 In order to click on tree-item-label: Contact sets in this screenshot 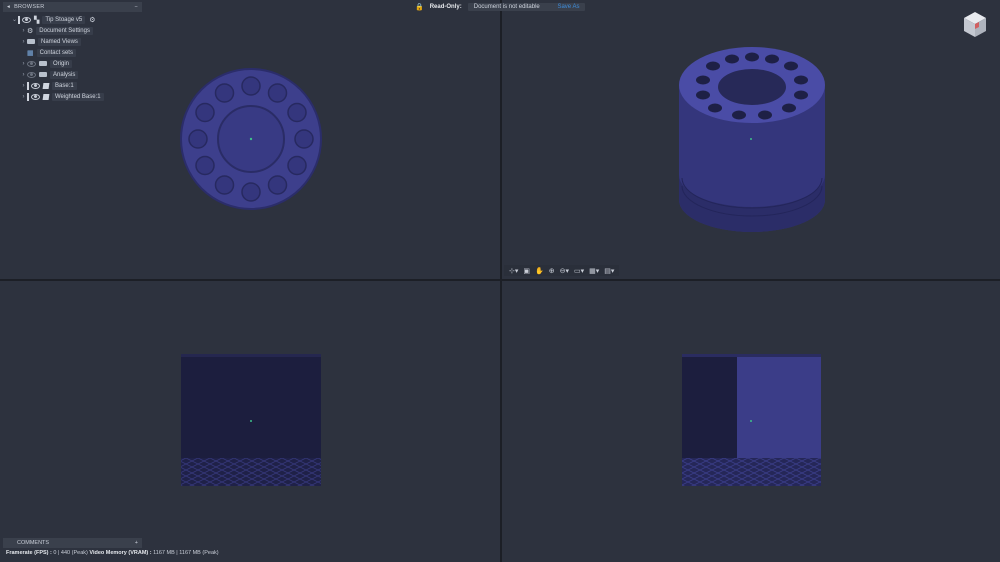, I will do `click(56, 52)`.